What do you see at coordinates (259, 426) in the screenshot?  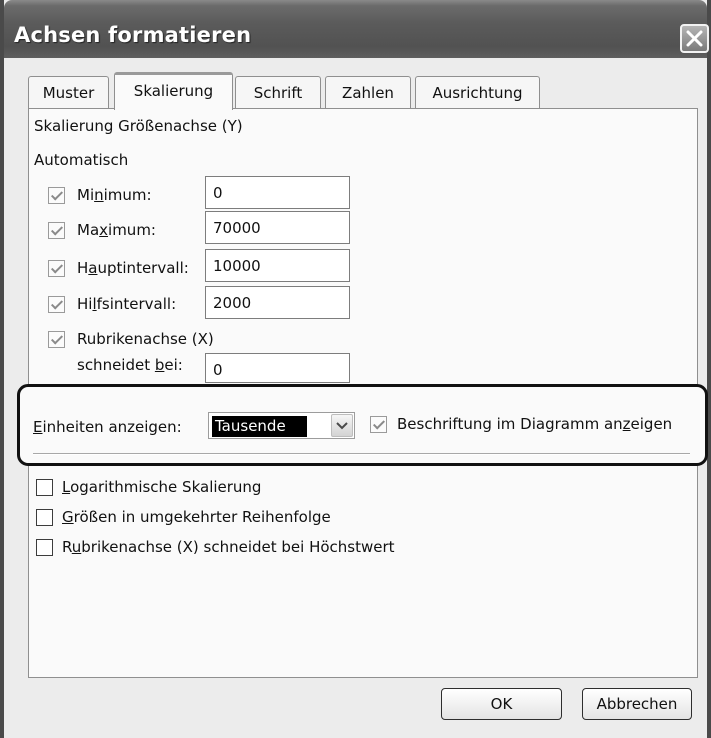 I see `display-units-selected: Tausende` at bounding box center [259, 426].